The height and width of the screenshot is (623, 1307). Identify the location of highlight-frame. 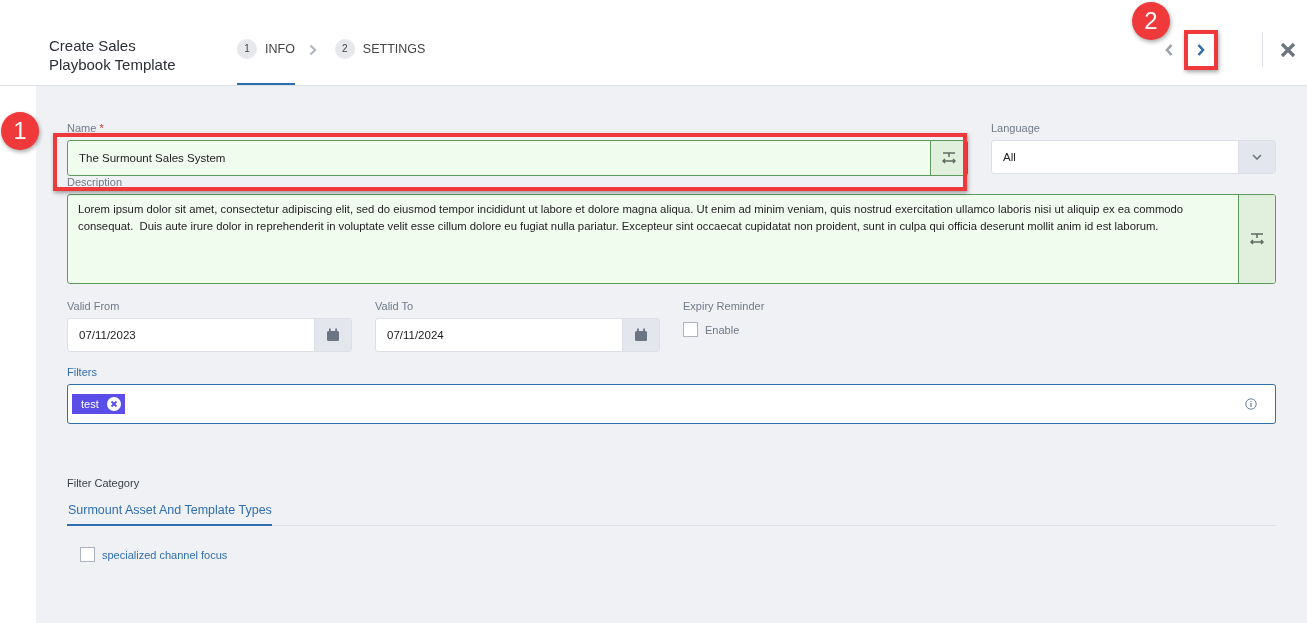
(1201, 49).